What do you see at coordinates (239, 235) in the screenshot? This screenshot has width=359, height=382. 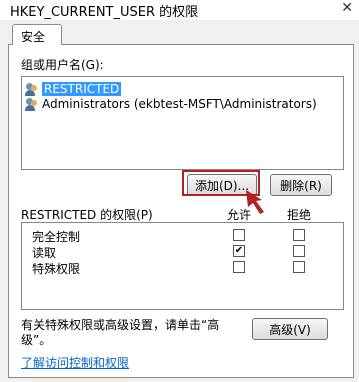 I see `allow-checkbox-full-control` at bounding box center [239, 235].